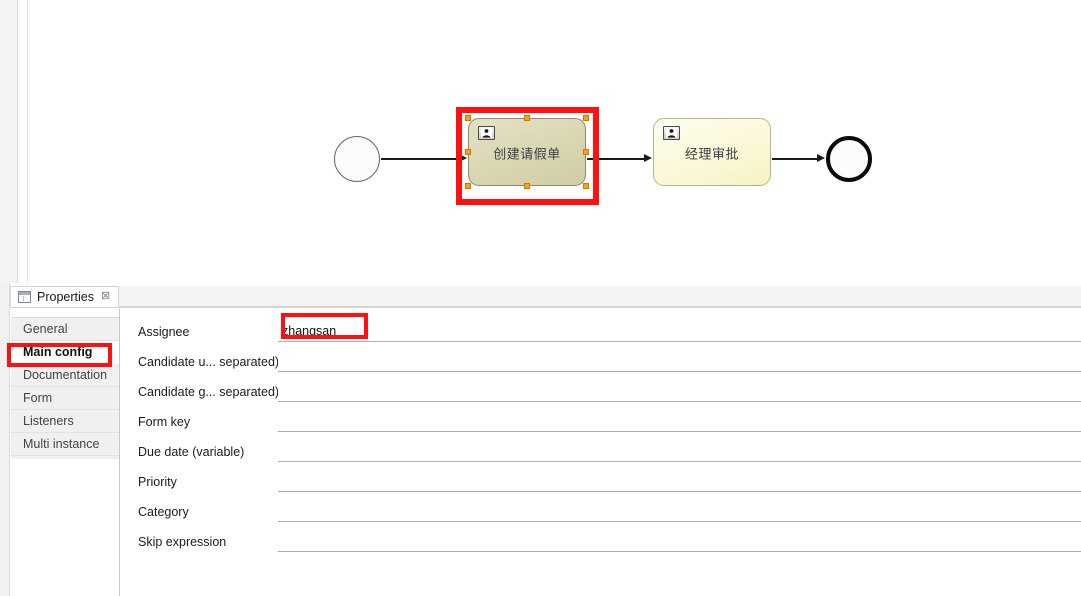 The height and width of the screenshot is (596, 1081). What do you see at coordinates (182, 542) in the screenshot?
I see `label-skip-expression: Skip expression` at bounding box center [182, 542].